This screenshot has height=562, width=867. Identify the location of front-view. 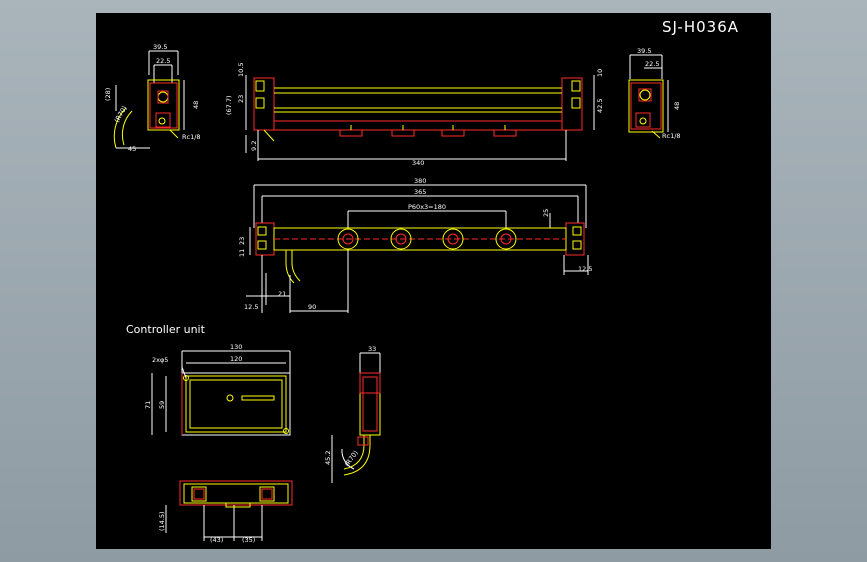
(420, 118).